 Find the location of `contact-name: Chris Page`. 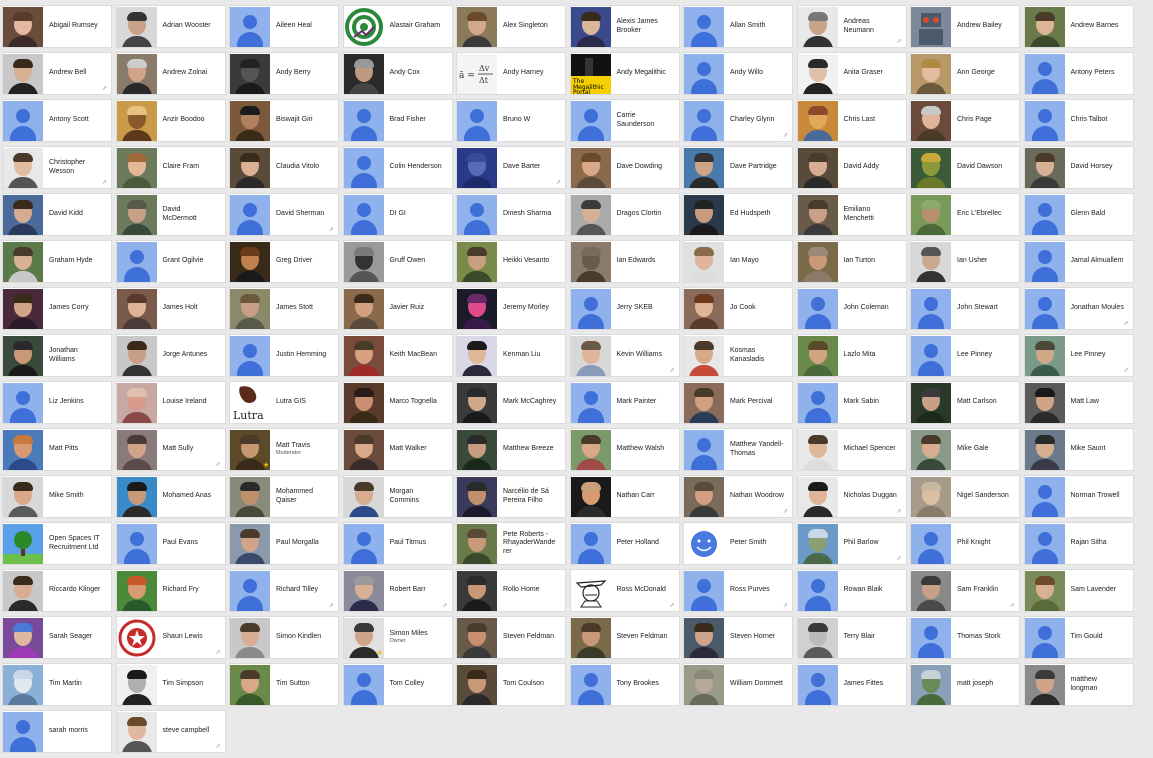

contact-name: Chris Page is located at coordinates (985, 120).